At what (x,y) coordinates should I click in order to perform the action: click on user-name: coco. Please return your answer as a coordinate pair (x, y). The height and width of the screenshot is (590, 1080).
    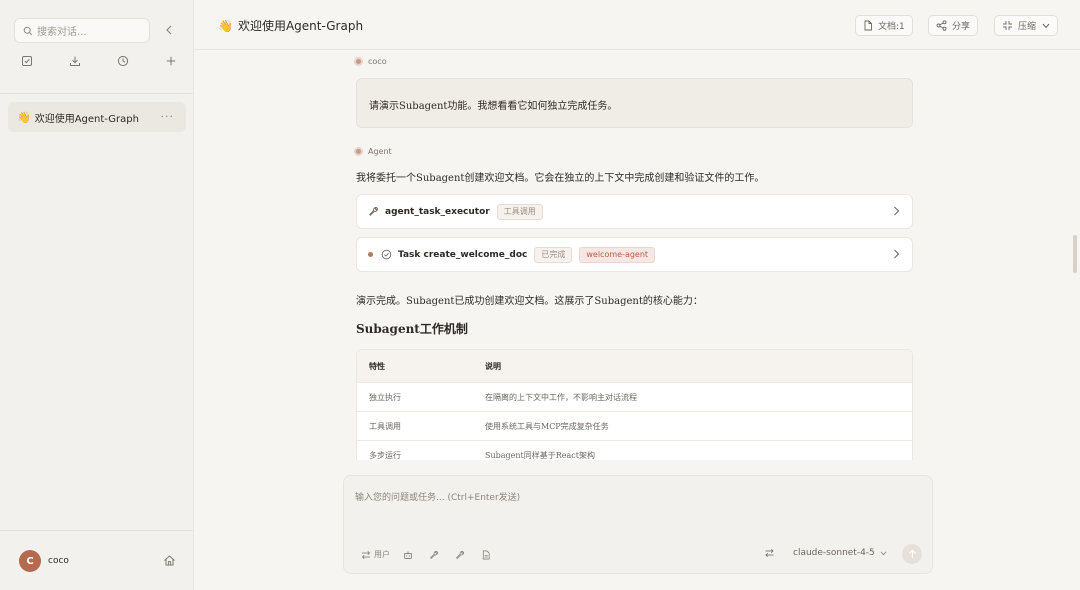
    Looking at the image, I should click on (58, 561).